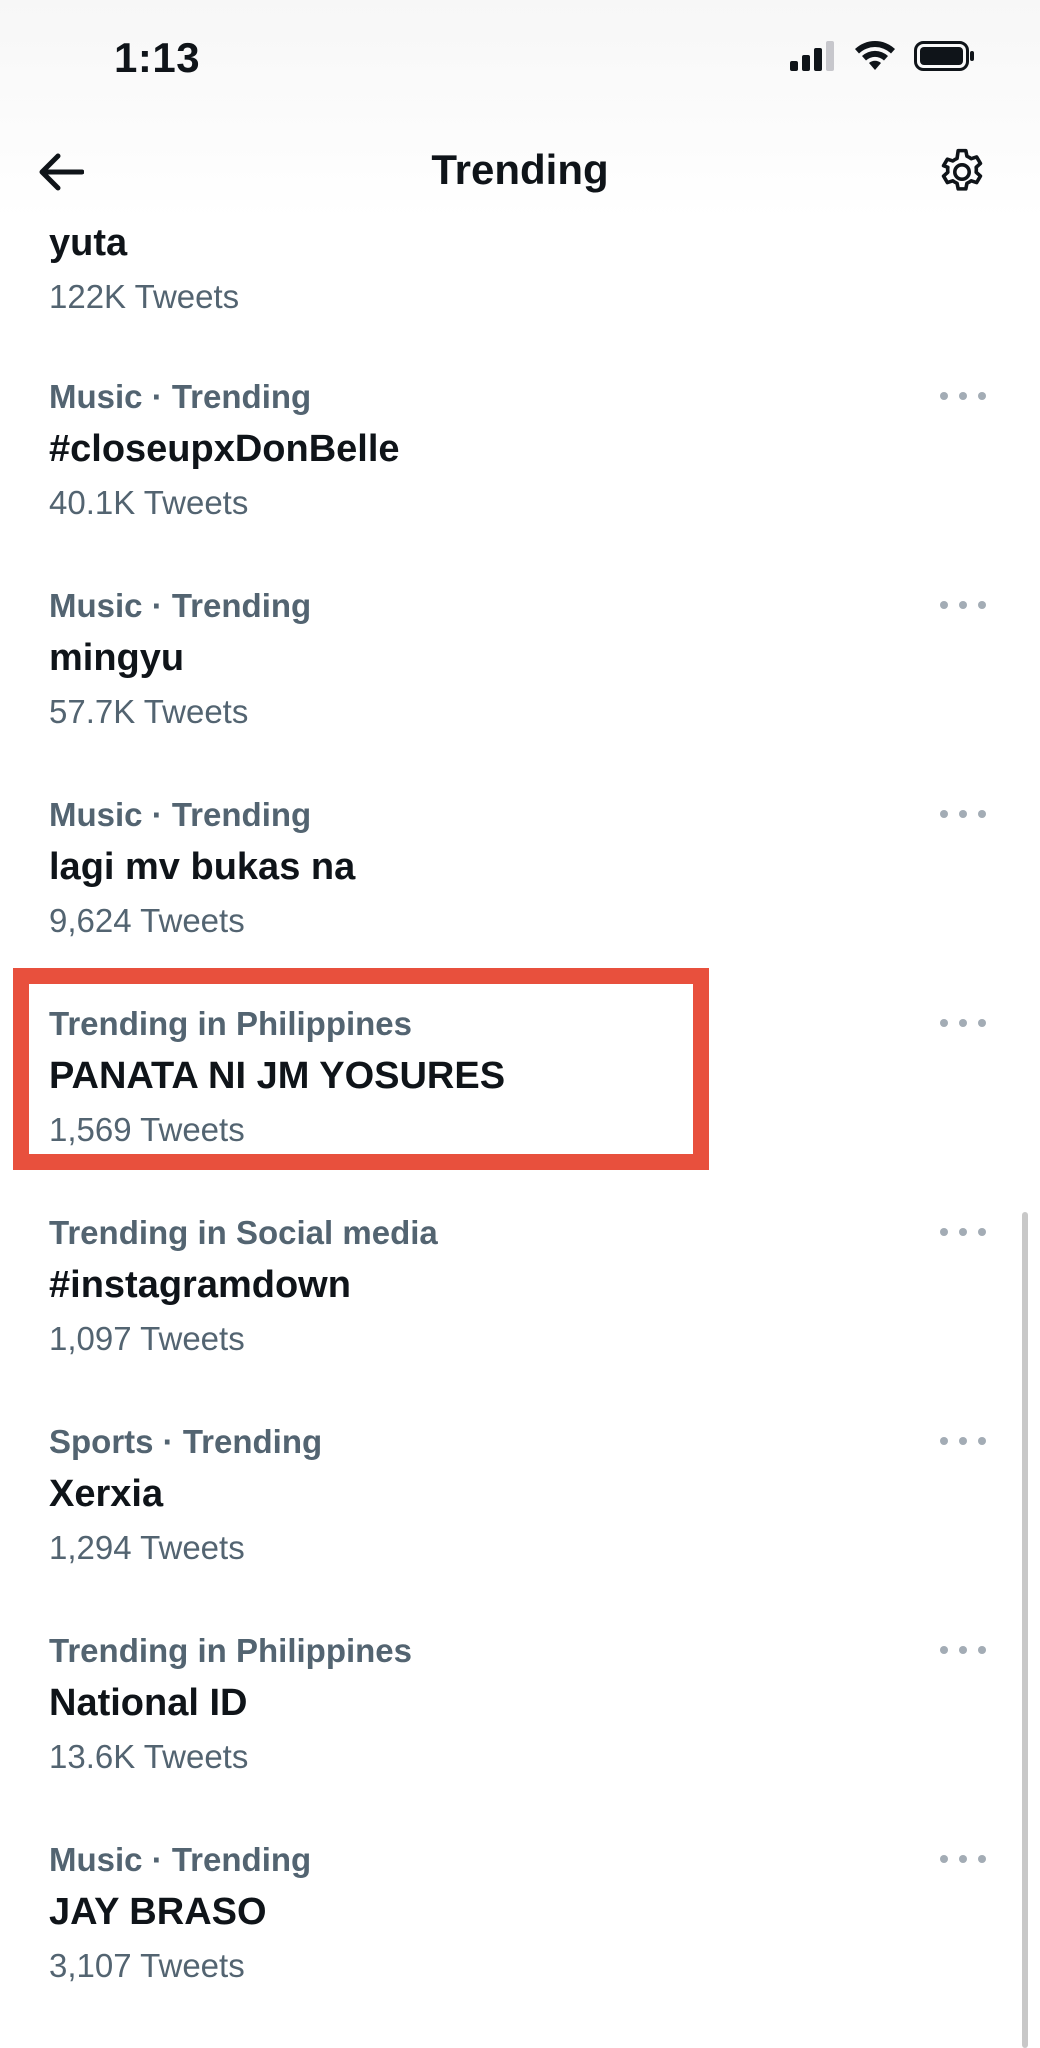  Describe the element at coordinates (202, 867) in the screenshot. I see `trend-name: lagi mv bukas na` at that location.